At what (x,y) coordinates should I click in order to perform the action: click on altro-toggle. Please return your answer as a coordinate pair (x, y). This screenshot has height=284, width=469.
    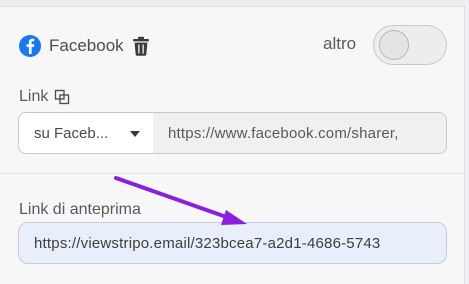
    Looking at the image, I should click on (410, 45).